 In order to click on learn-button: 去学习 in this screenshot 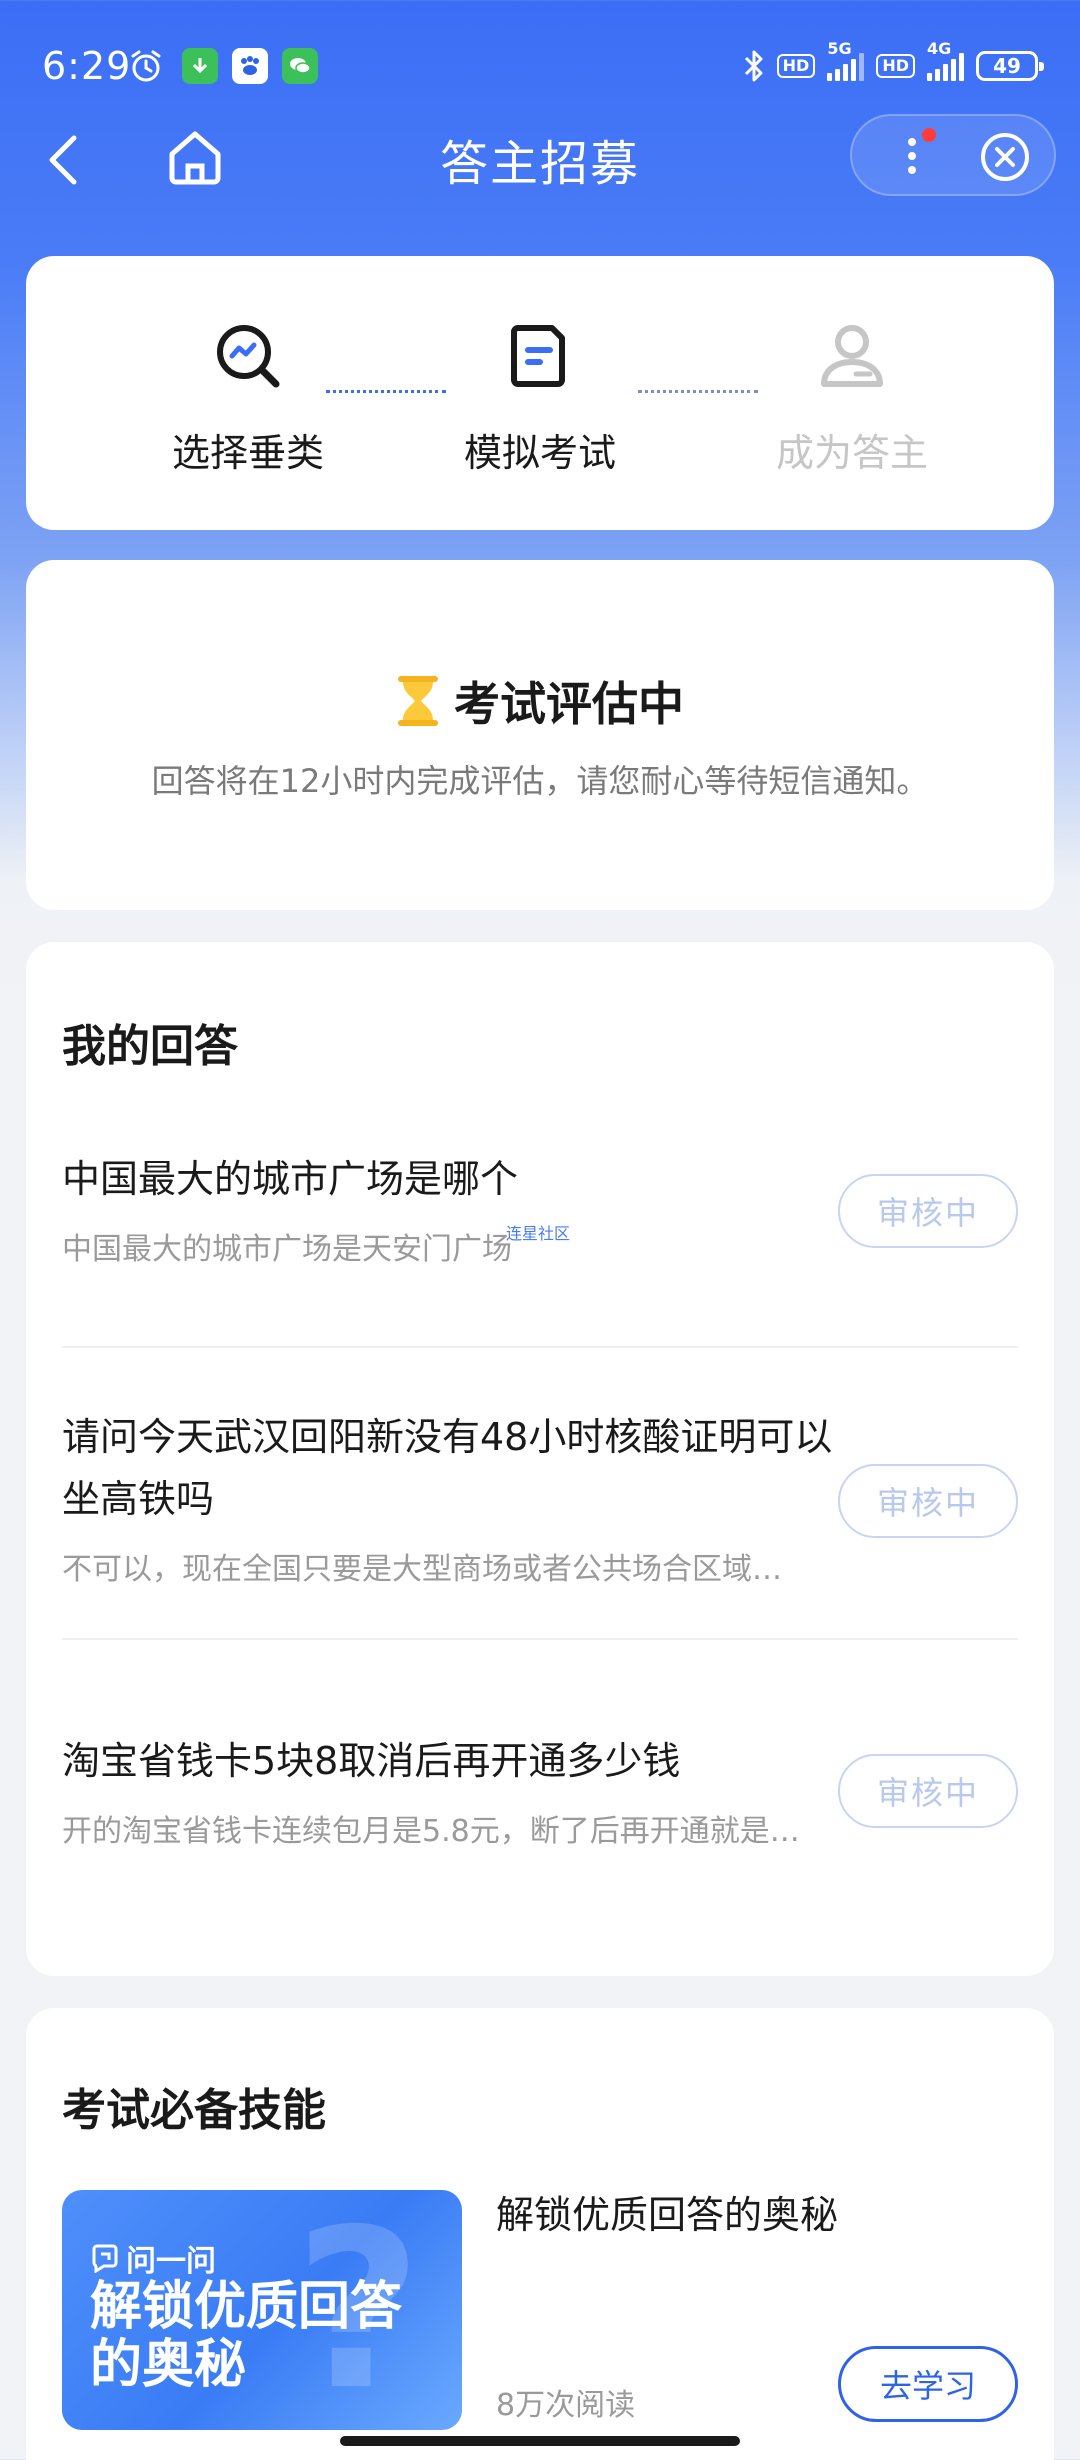, I will do `click(928, 2384)`.